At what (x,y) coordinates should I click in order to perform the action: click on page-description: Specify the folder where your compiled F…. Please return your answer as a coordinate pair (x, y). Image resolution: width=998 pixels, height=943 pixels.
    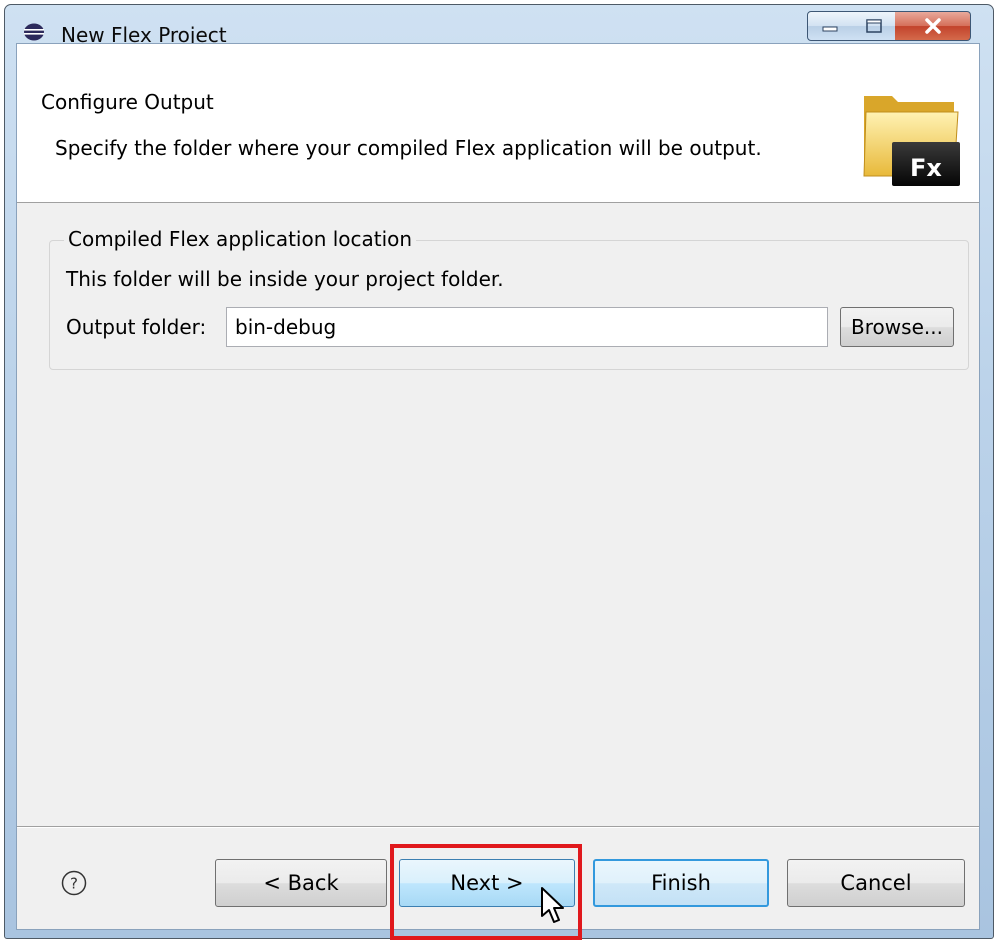
    Looking at the image, I should click on (408, 148).